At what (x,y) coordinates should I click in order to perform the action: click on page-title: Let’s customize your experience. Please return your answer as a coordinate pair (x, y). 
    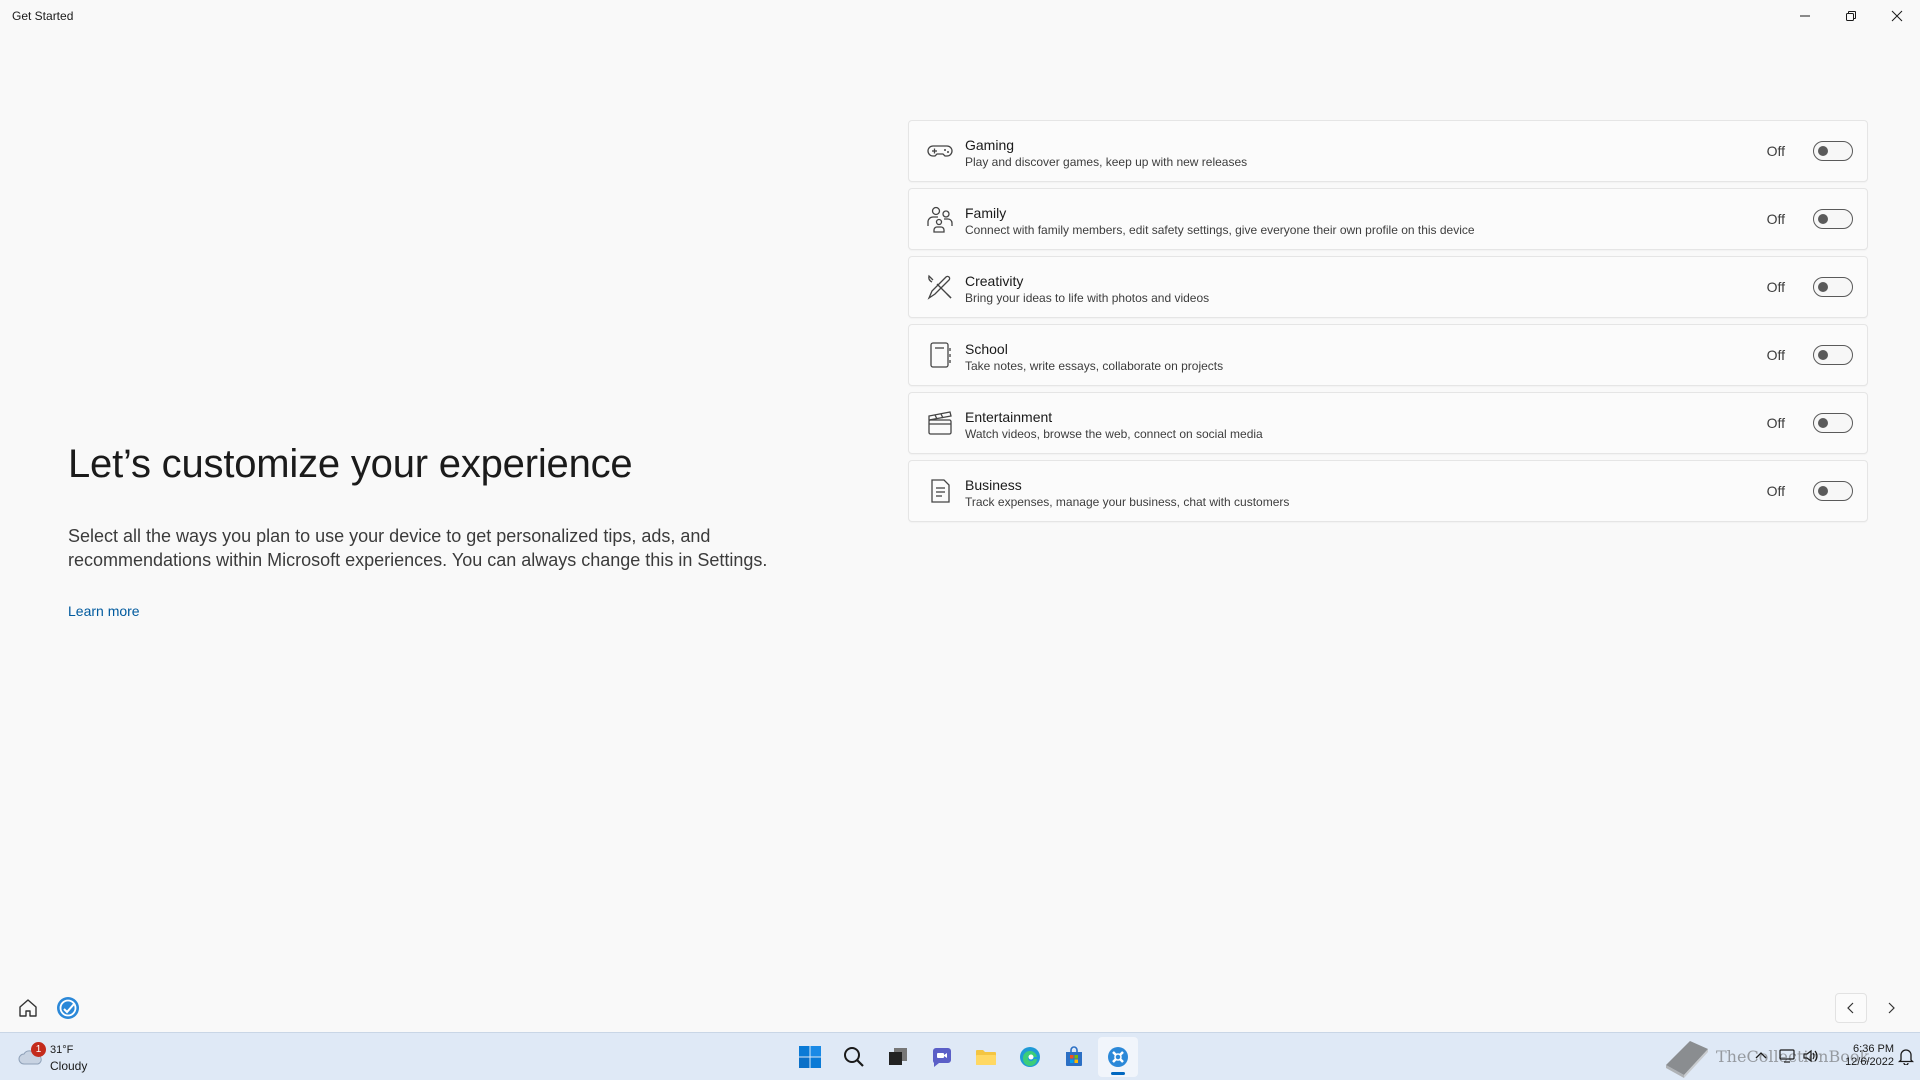
    Looking at the image, I should click on (350, 464).